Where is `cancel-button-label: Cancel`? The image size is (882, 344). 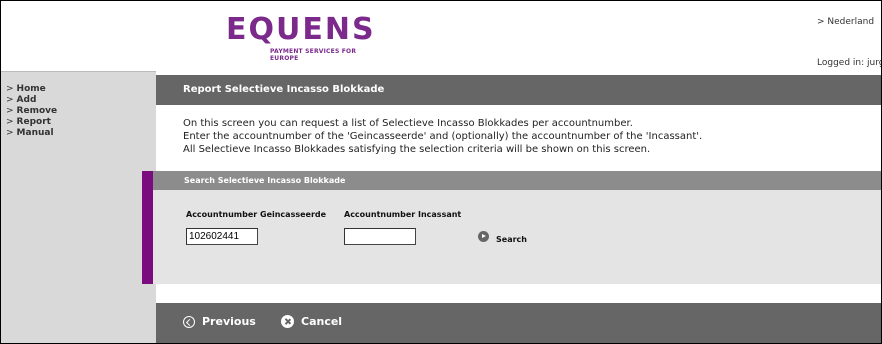
cancel-button-label: Cancel is located at coordinates (322, 321).